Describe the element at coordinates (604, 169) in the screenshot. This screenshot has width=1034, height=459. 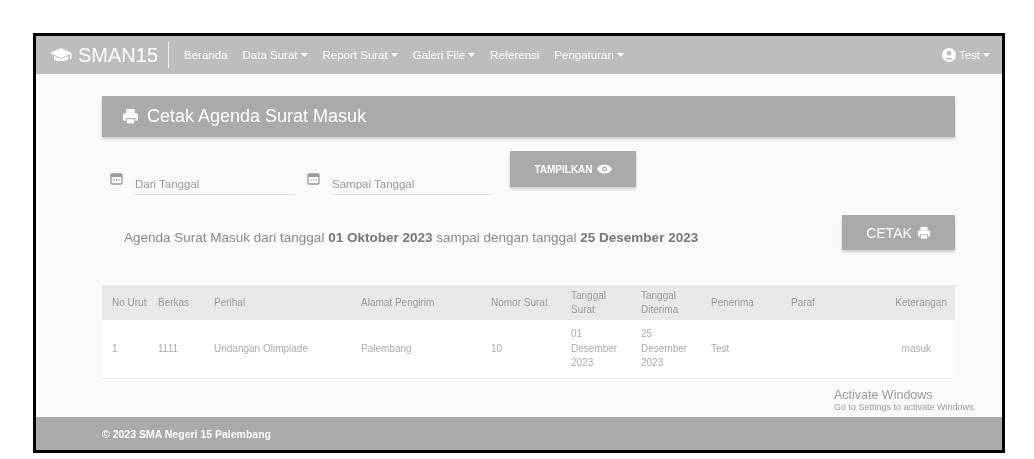
I see `eye-icon` at that location.